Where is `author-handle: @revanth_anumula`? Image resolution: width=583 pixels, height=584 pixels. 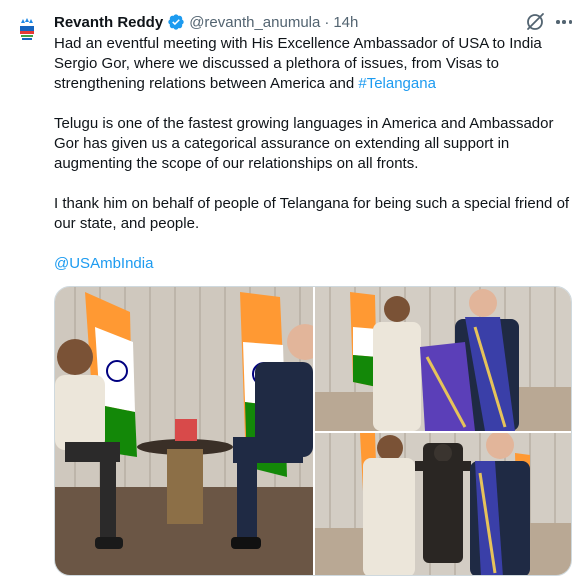 author-handle: @revanth_anumula is located at coordinates (254, 22).